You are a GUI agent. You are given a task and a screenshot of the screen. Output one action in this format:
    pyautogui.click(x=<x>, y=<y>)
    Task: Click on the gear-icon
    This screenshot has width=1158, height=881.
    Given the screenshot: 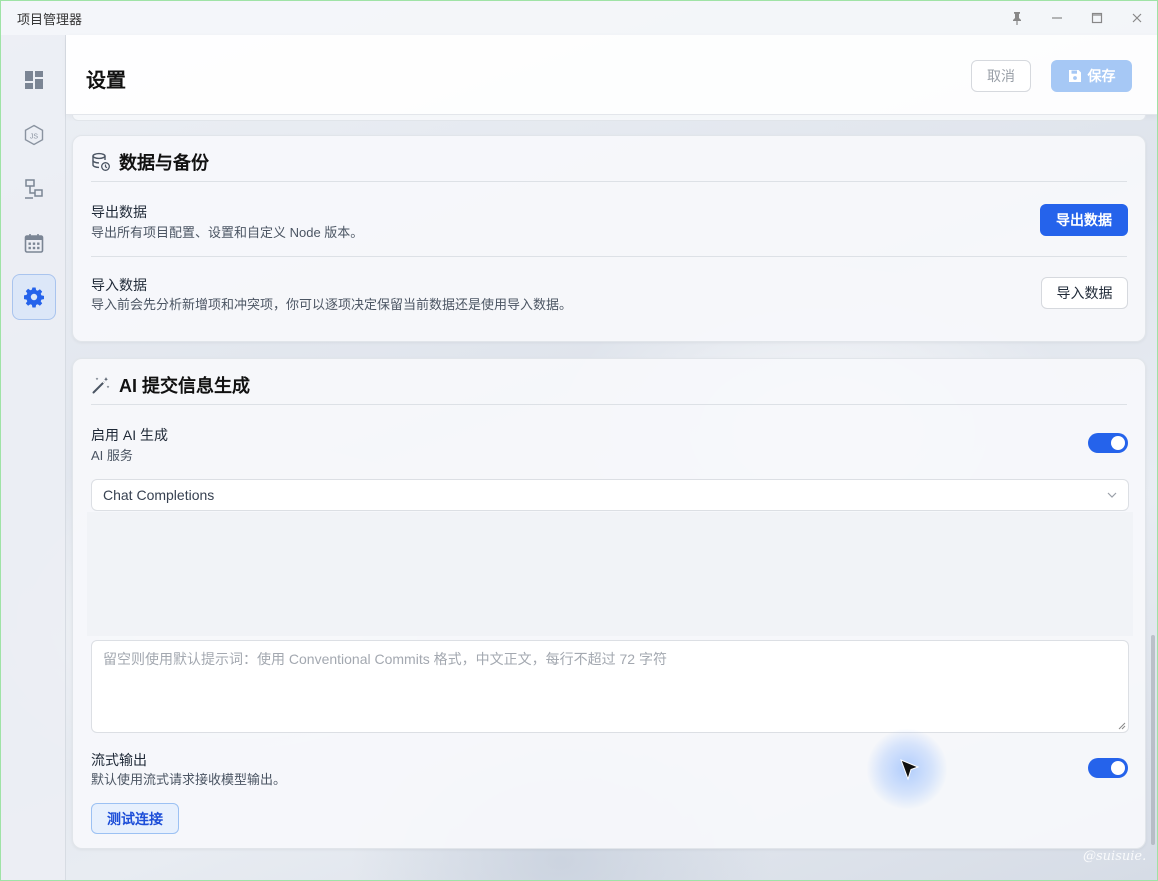 What is the action you would take?
    pyautogui.click(x=34, y=297)
    